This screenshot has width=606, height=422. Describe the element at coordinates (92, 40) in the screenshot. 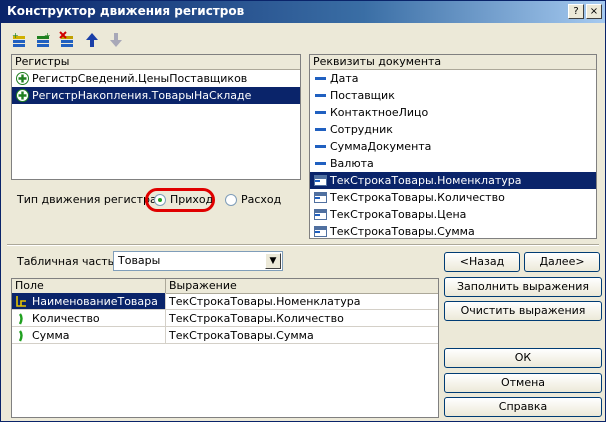

I see `move-up-icon` at that location.